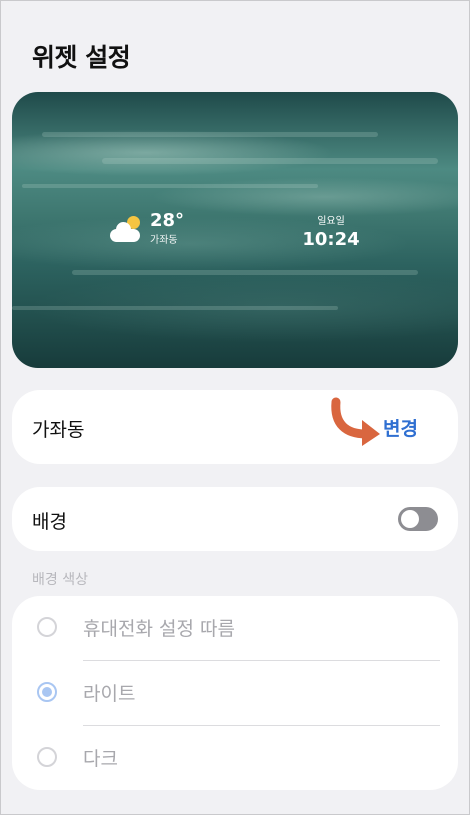  Describe the element at coordinates (331, 239) in the screenshot. I see `clock-time: 10:24` at that location.